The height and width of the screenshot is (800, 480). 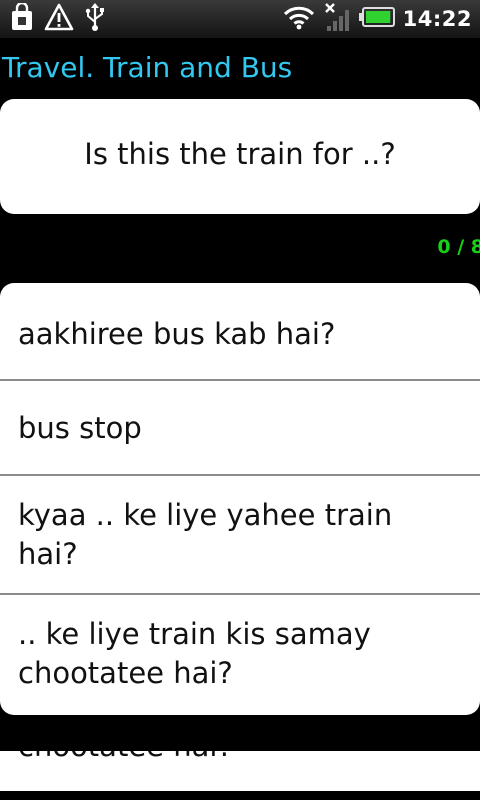 What do you see at coordinates (125, 758) in the screenshot?
I see `overflow-answer-label: chootatee hai?` at bounding box center [125, 758].